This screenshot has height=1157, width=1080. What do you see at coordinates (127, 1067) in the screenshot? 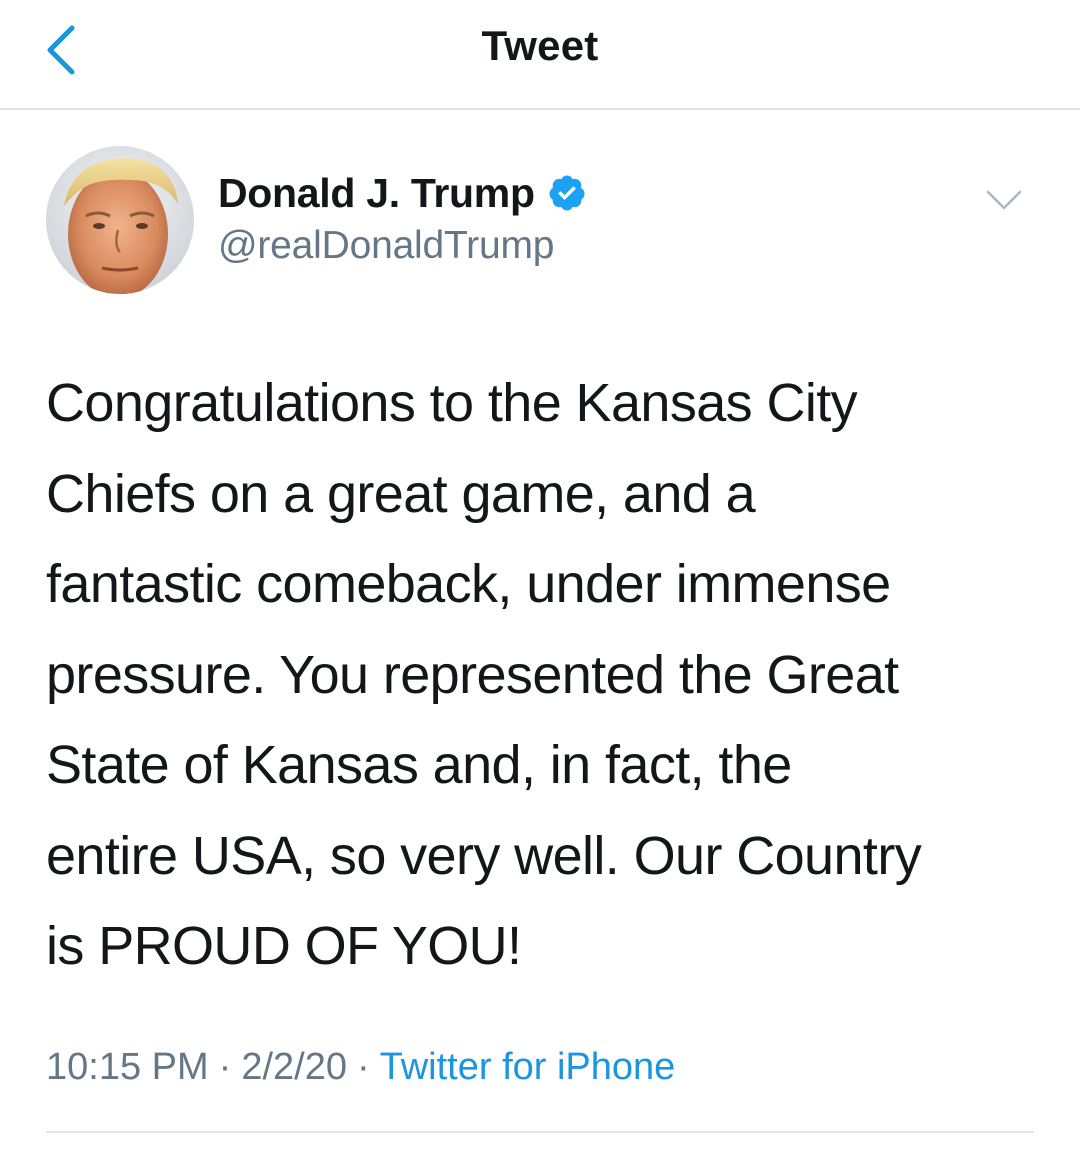
I see `tweet-time: 10:15 PM` at bounding box center [127, 1067].